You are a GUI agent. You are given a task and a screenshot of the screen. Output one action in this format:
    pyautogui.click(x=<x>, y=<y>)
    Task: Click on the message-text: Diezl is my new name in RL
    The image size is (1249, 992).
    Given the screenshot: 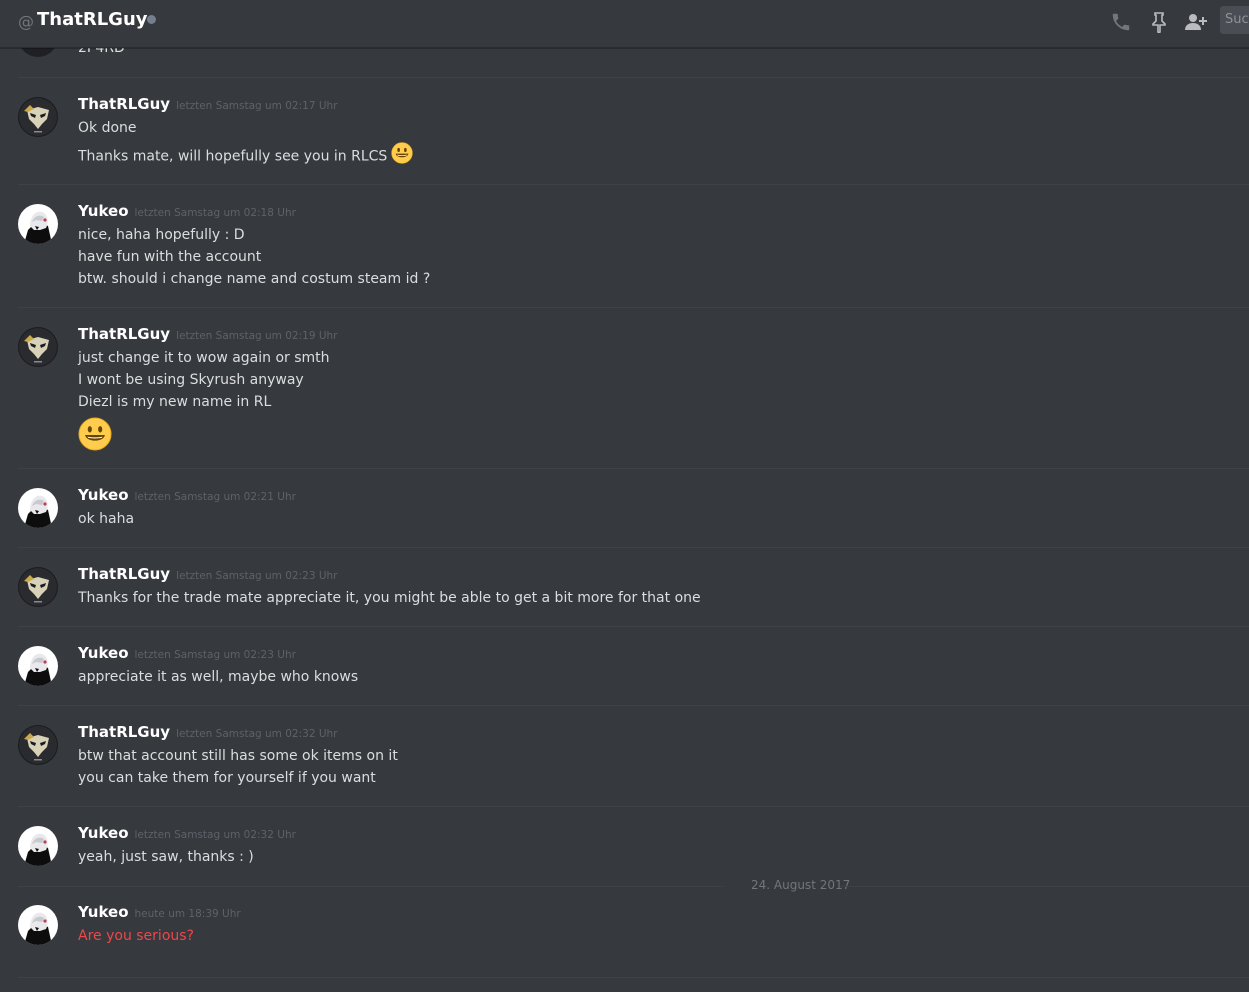 What is the action you would take?
    pyautogui.click(x=175, y=402)
    